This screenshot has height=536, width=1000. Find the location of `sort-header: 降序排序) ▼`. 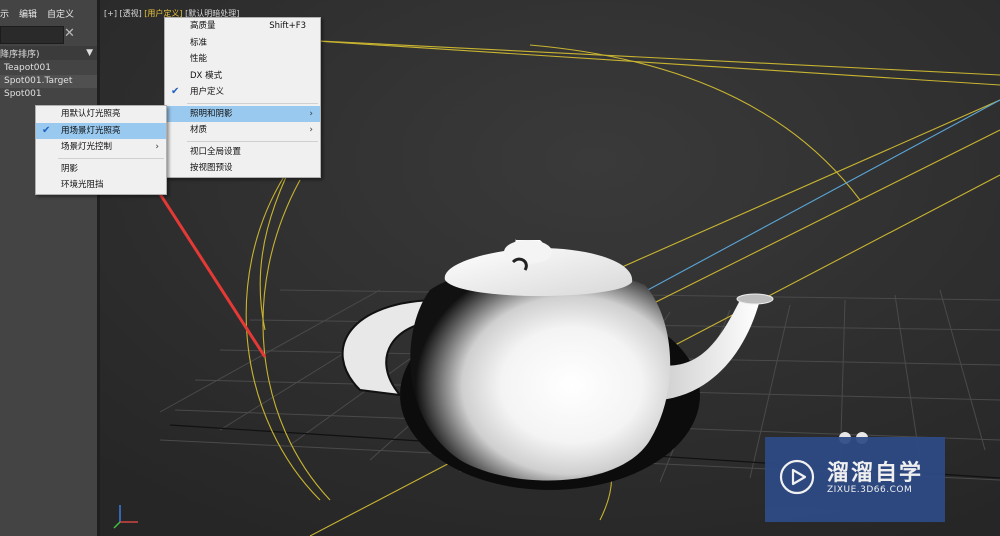

sort-header: 降序排序) ▼ is located at coordinates (48, 53).